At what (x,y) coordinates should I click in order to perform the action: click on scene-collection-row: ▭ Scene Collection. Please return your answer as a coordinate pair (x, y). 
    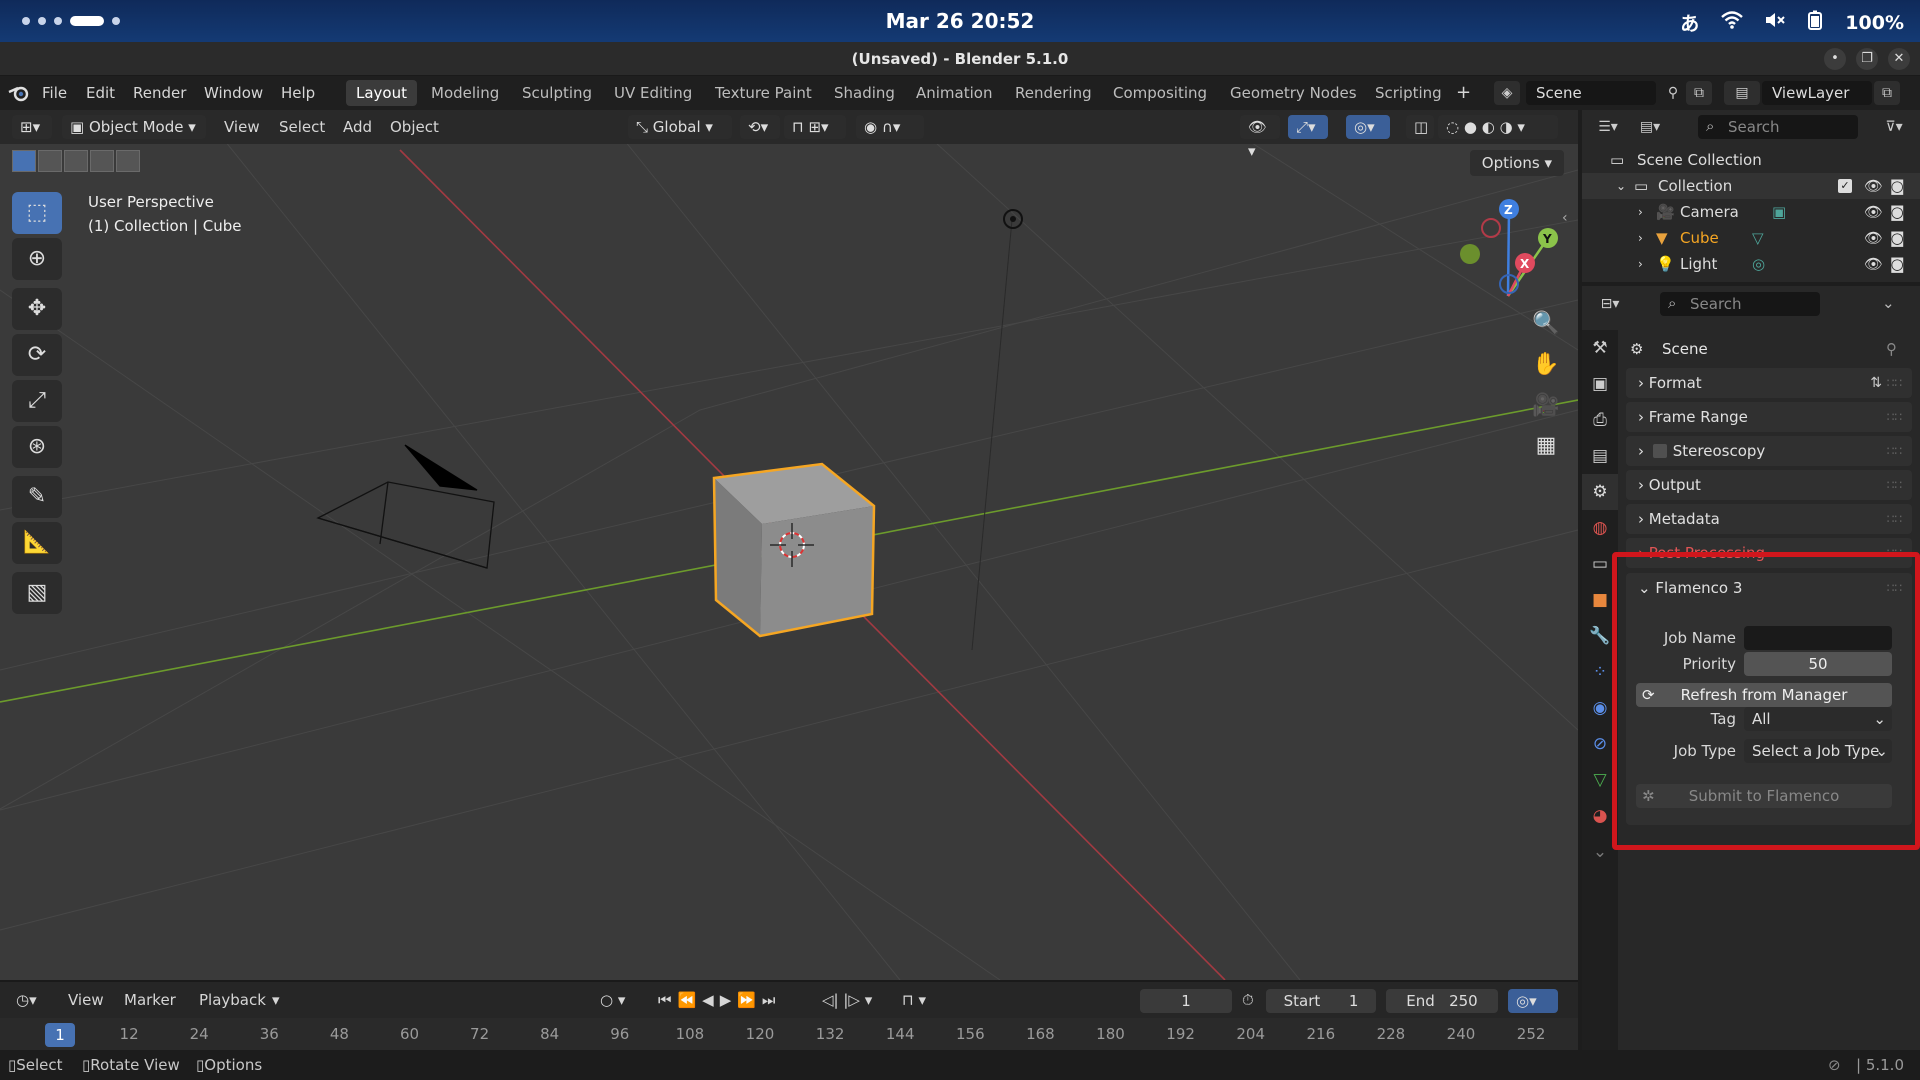
    Looking at the image, I should click on (1751, 160).